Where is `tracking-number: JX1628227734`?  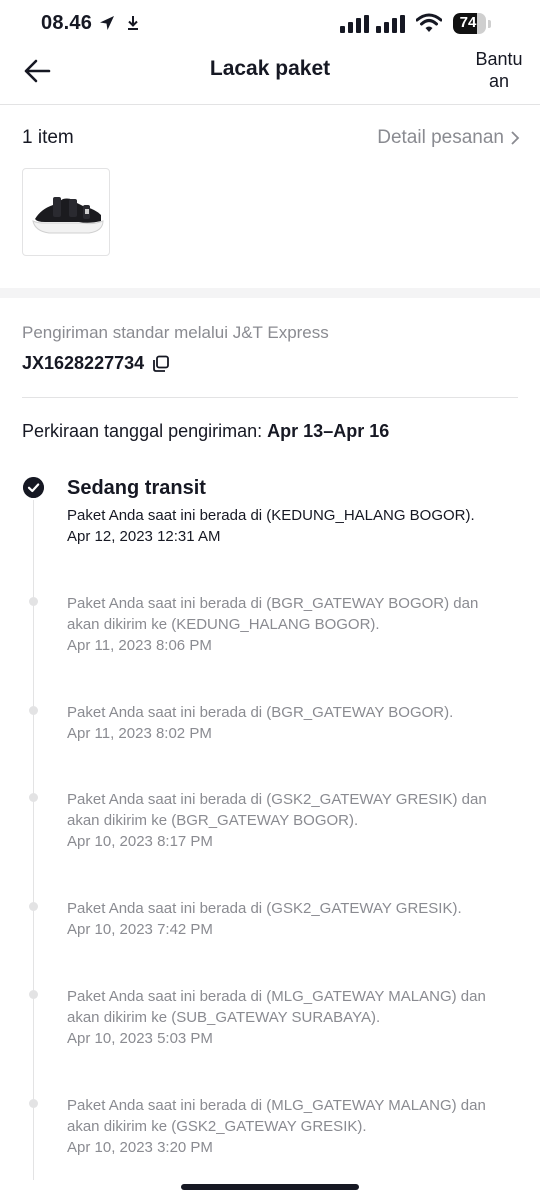
tracking-number: JX1628227734 is located at coordinates (83, 363).